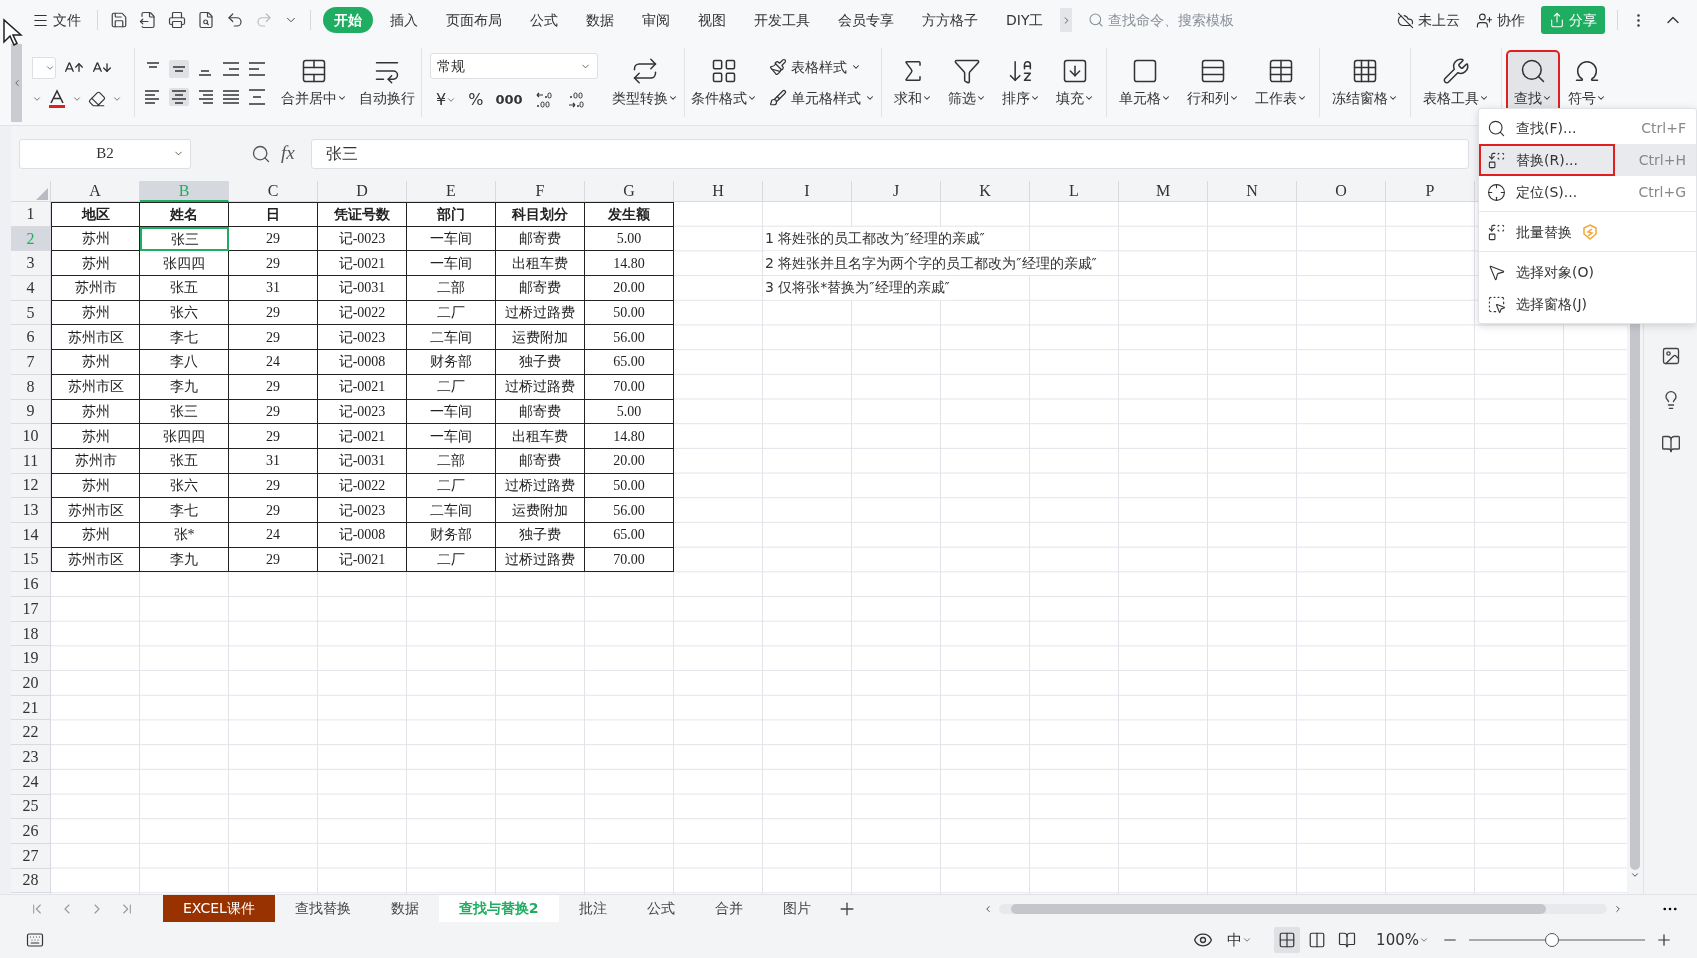 The width and height of the screenshot is (1697, 958). What do you see at coordinates (1587, 272) in the screenshot?
I see `menu-item: 选择对象(O)` at bounding box center [1587, 272].